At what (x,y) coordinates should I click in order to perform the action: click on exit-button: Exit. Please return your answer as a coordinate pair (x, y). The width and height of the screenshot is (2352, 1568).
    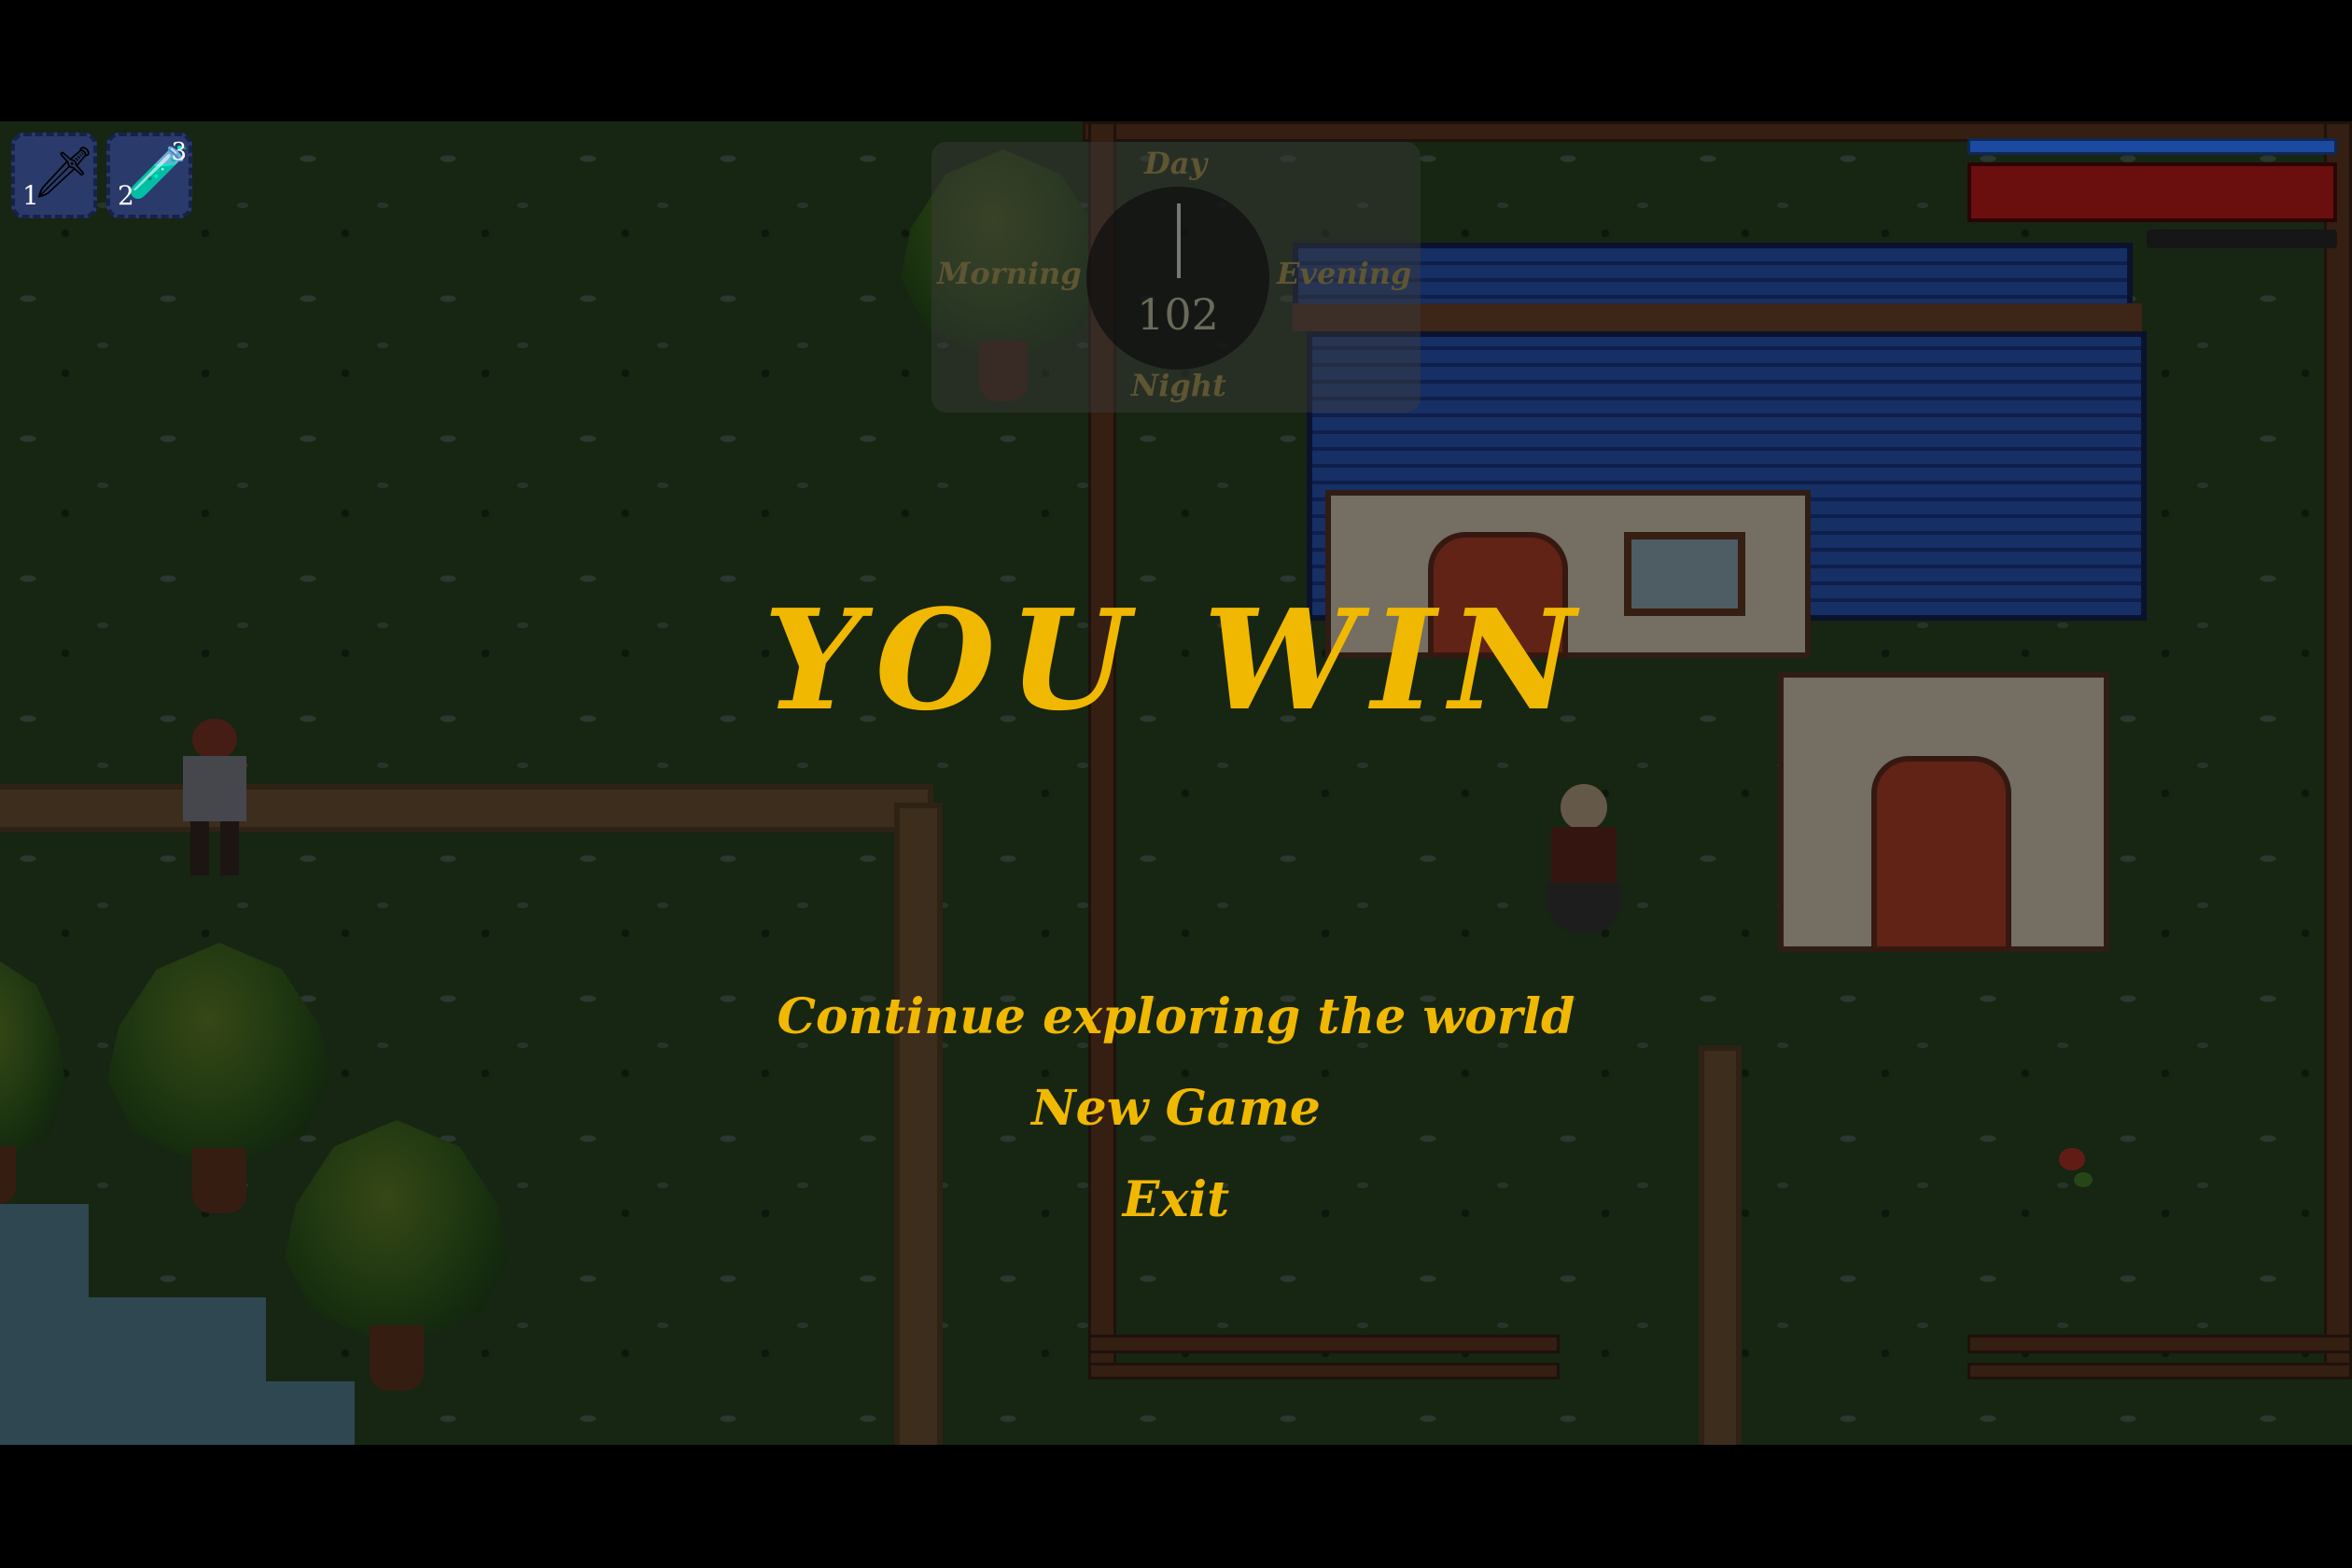
    Looking at the image, I should click on (1176, 1200).